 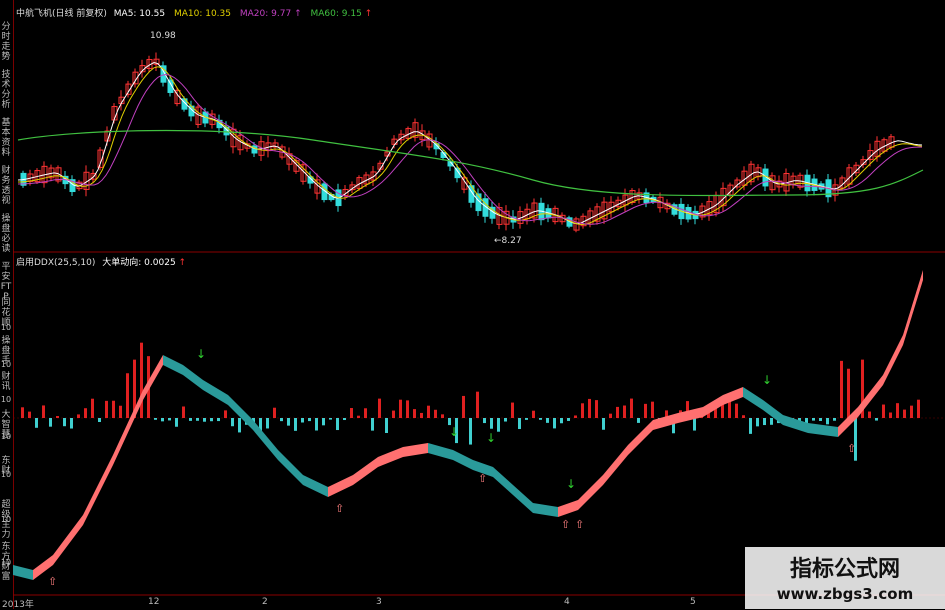 I want to click on sidebar-item-4: 操盘必读, so click(x=6, y=234).